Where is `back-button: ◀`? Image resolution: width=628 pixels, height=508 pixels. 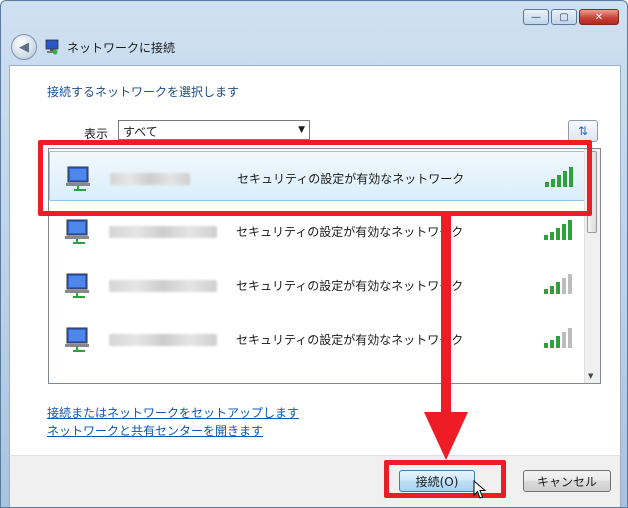
back-button: ◀ is located at coordinates (24, 47).